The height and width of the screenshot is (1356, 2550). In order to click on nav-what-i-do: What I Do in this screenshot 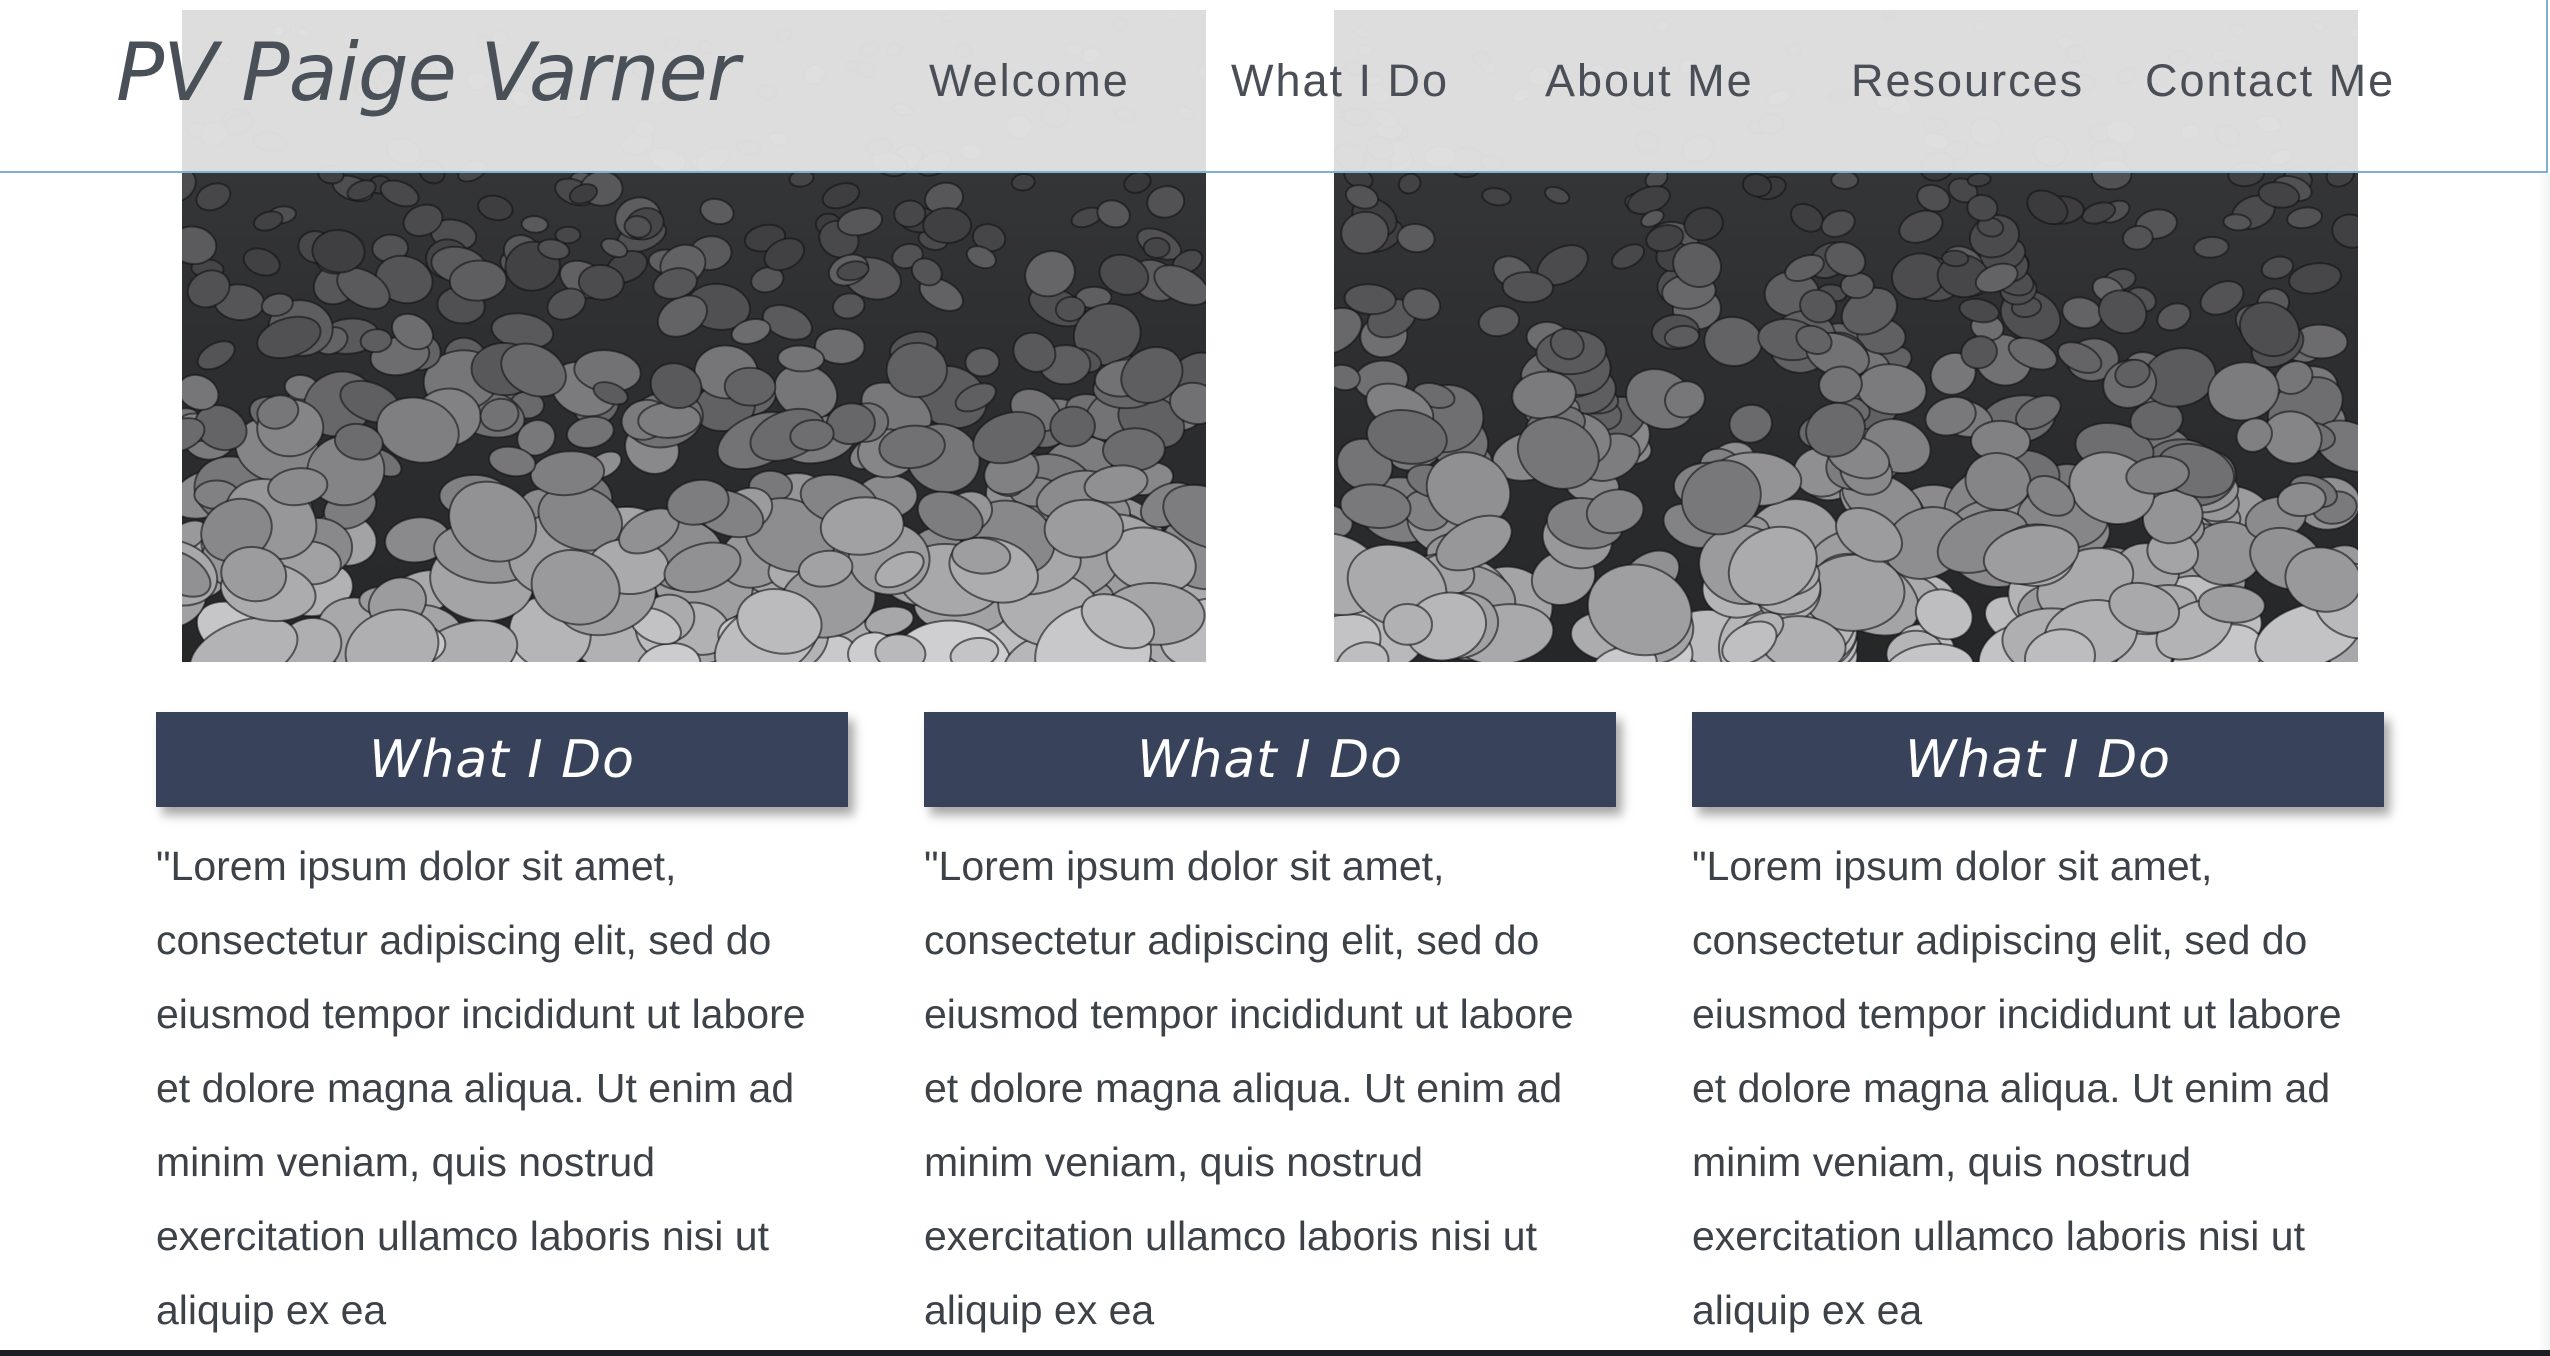, I will do `click(1340, 81)`.